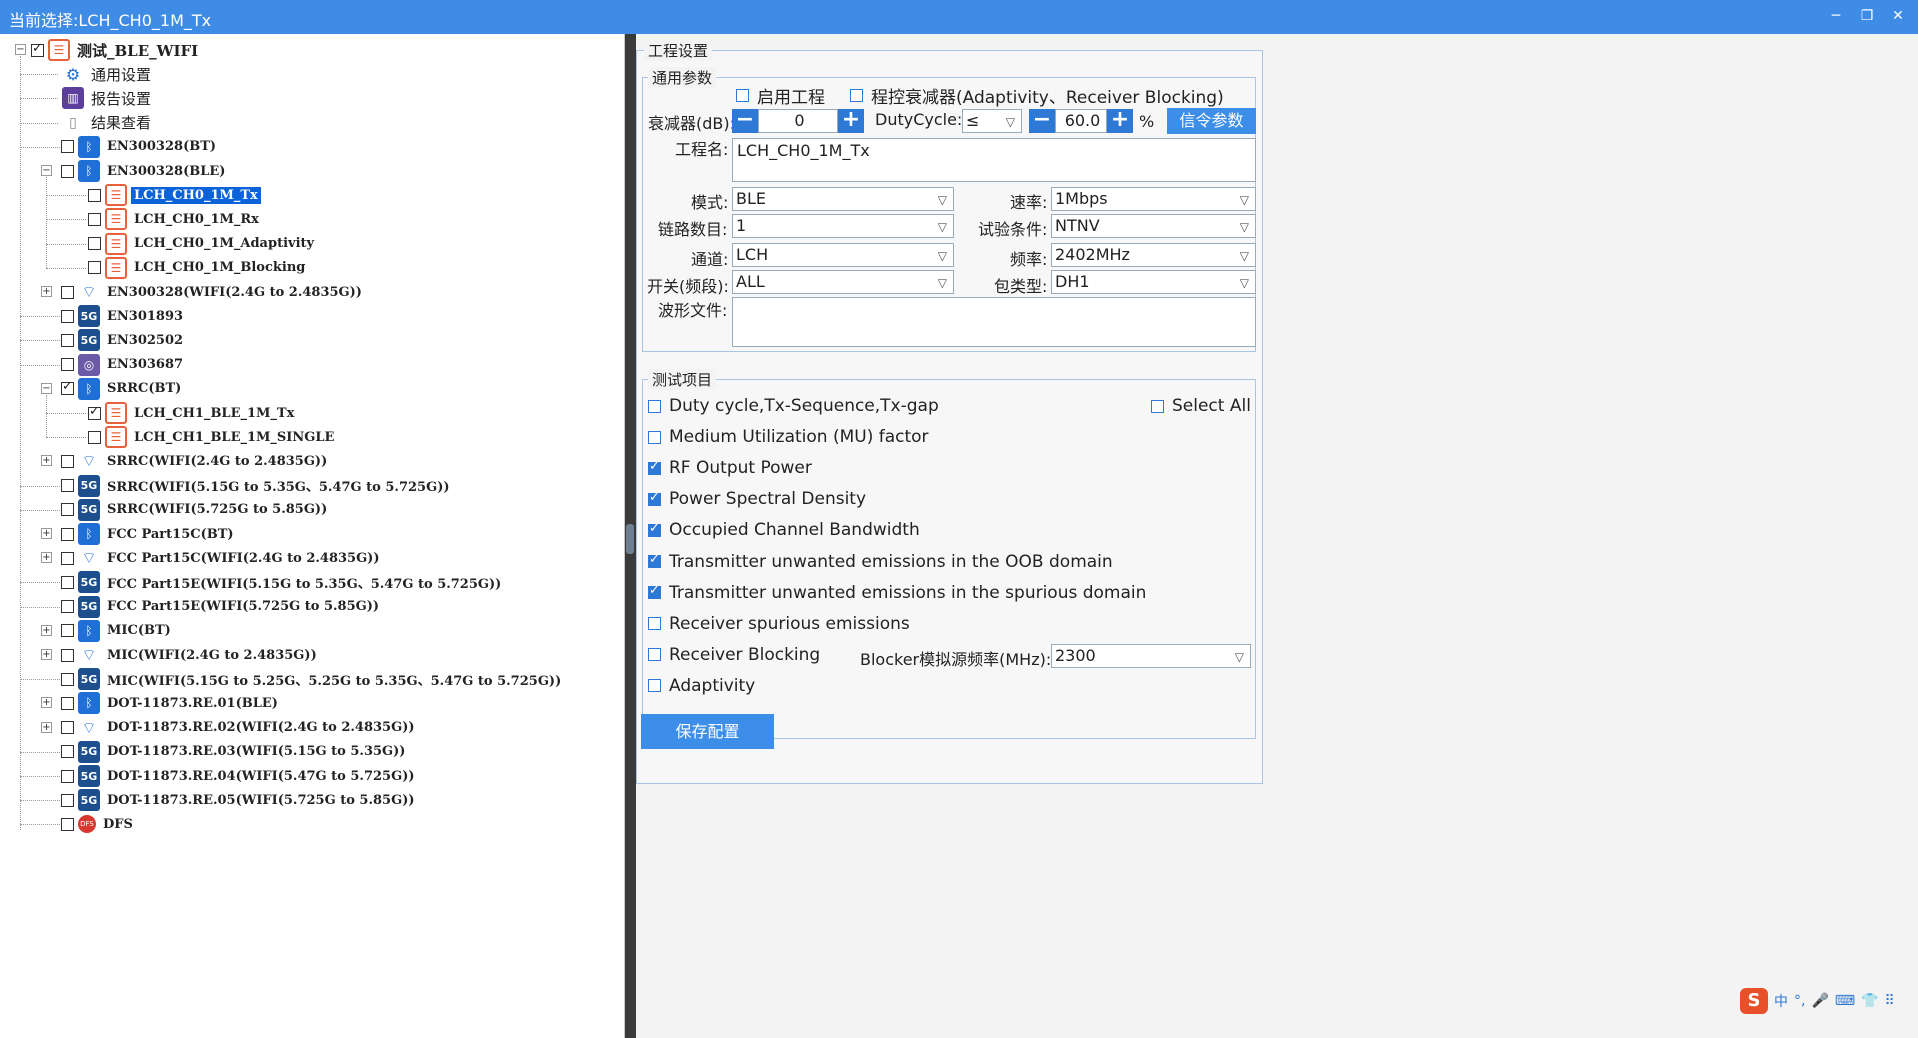 This screenshot has height=1038, width=1918. I want to click on select-all-checkbox: Select All, so click(1201, 406).